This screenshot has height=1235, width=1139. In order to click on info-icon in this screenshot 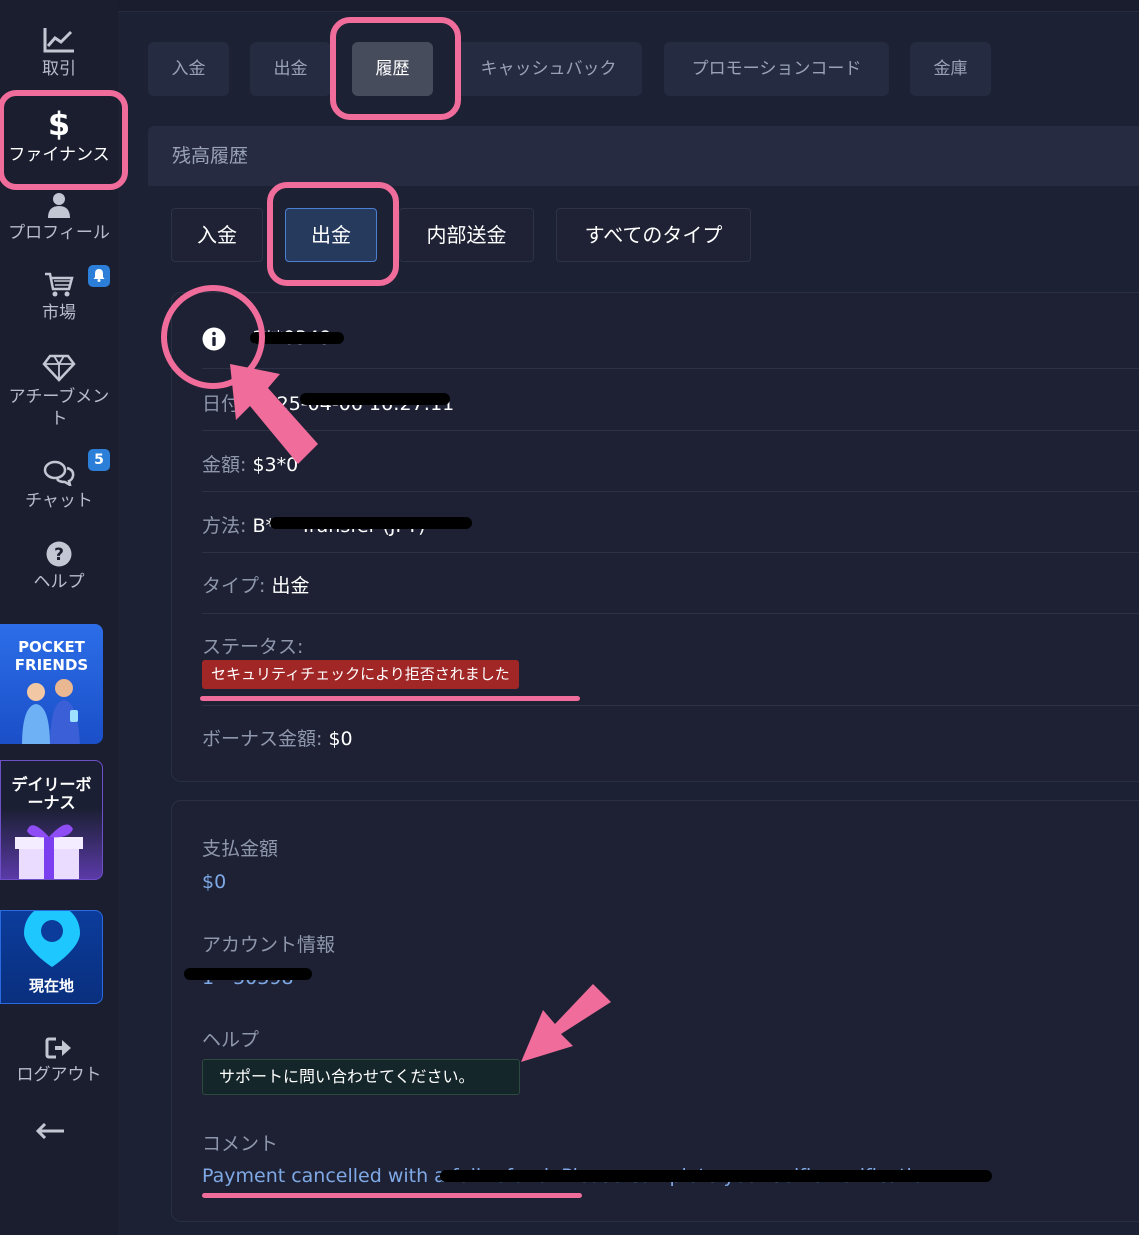, I will do `click(214, 339)`.